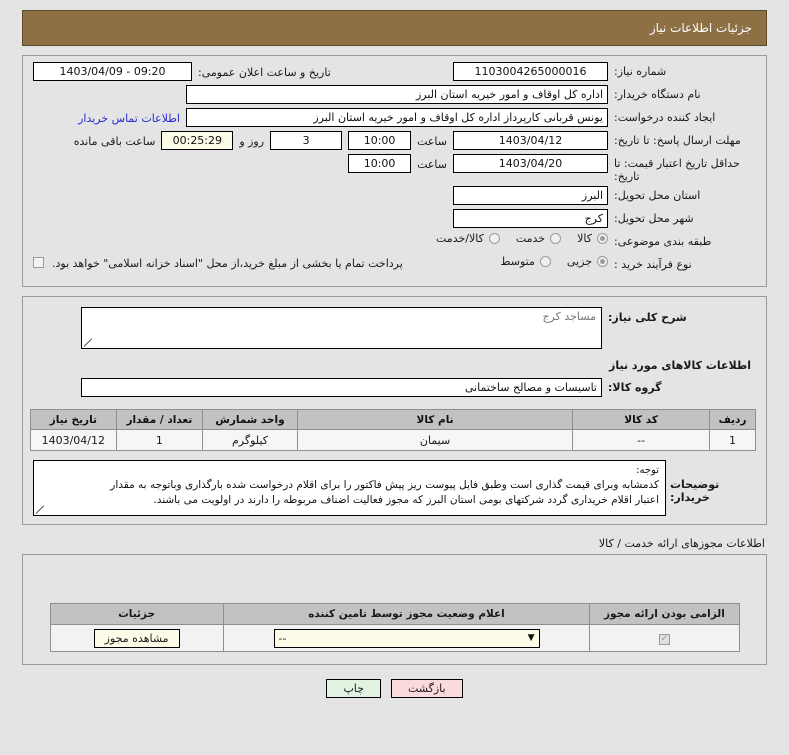  Describe the element at coordinates (579, 261) in the screenshot. I see `process-label-0: جزیی` at that location.